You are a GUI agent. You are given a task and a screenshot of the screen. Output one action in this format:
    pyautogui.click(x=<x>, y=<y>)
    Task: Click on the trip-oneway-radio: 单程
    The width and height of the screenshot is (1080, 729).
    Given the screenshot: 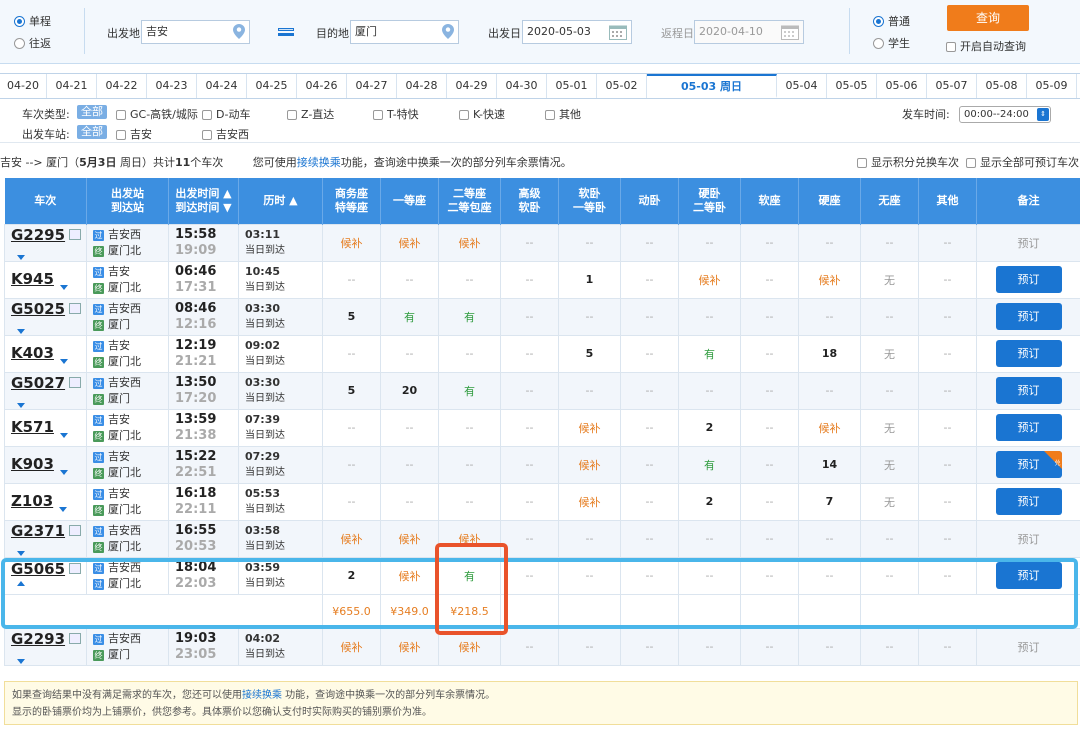 What is the action you would take?
    pyautogui.click(x=32, y=21)
    